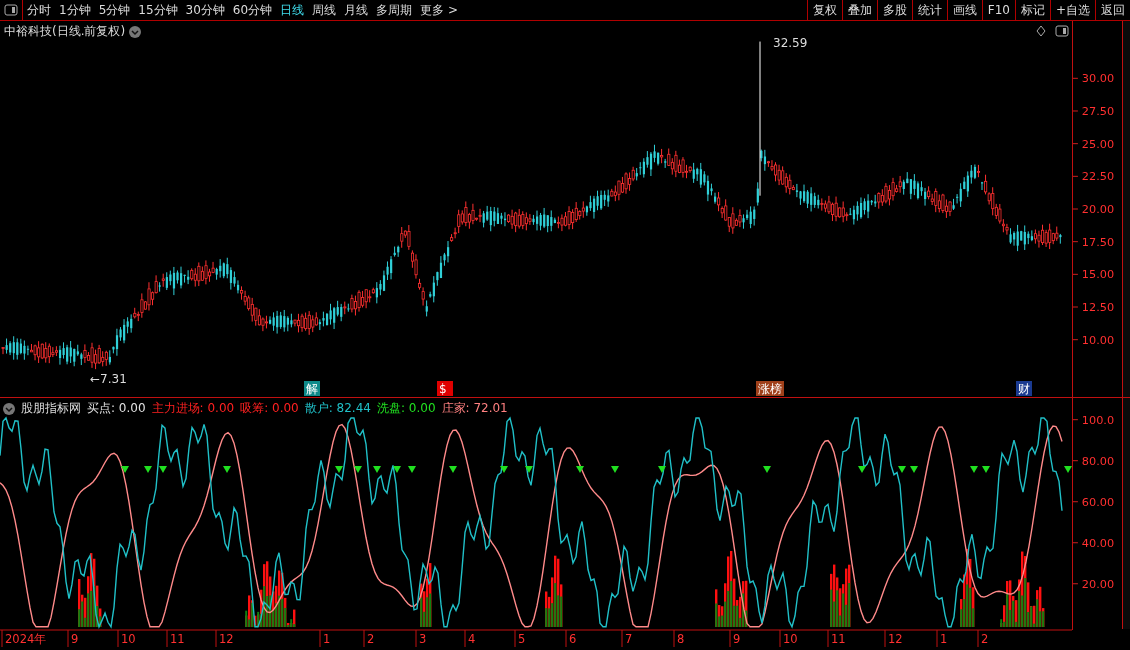 This screenshot has height=650, width=1130. What do you see at coordinates (356, 10) in the screenshot?
I see `period-tab: 月线` at bounding box center [356, 10].